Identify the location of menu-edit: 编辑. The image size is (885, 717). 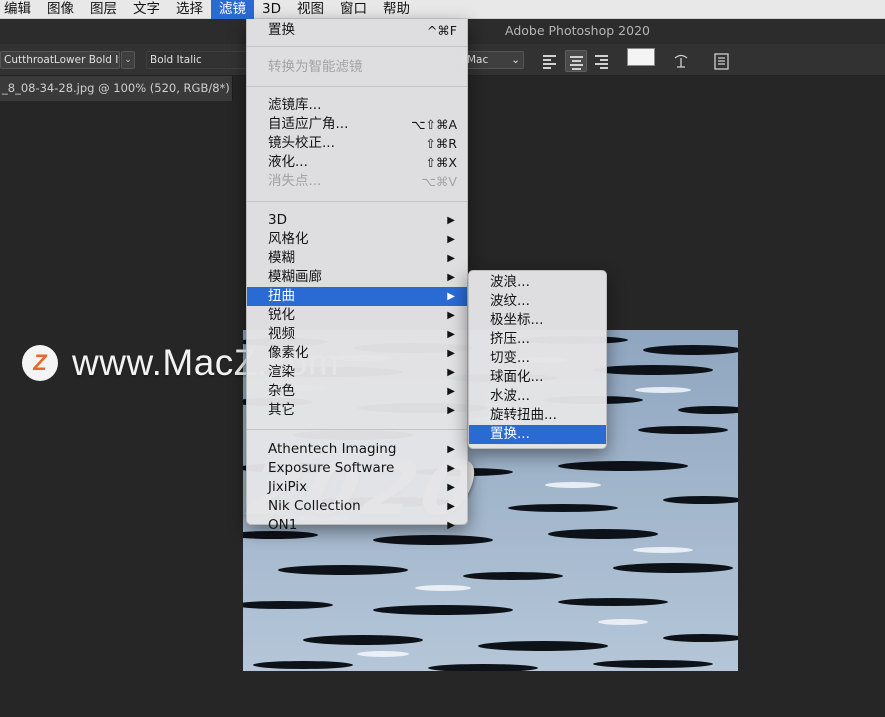
(19, 9).